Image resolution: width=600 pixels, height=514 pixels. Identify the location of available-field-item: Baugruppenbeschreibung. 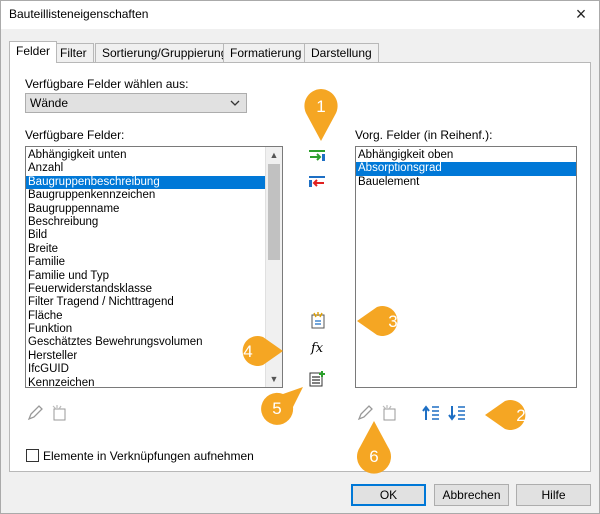
(145, 182).